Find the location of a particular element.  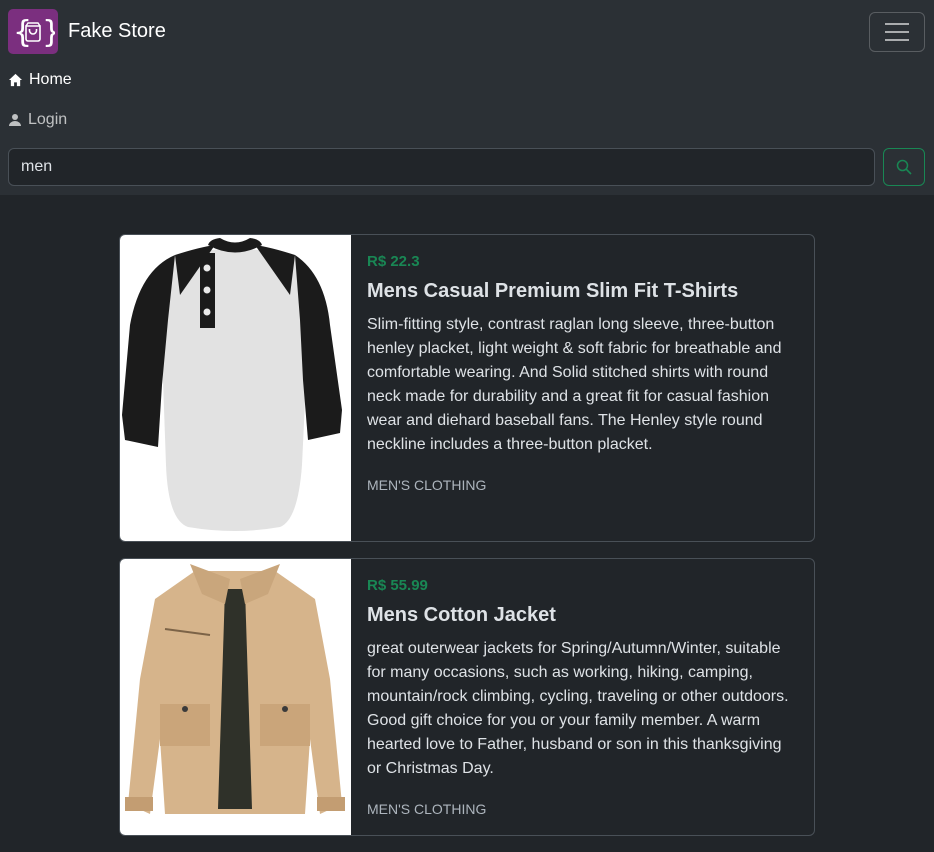

product-title: Mens Cotton Jacket is located at coordinates (582, 615).